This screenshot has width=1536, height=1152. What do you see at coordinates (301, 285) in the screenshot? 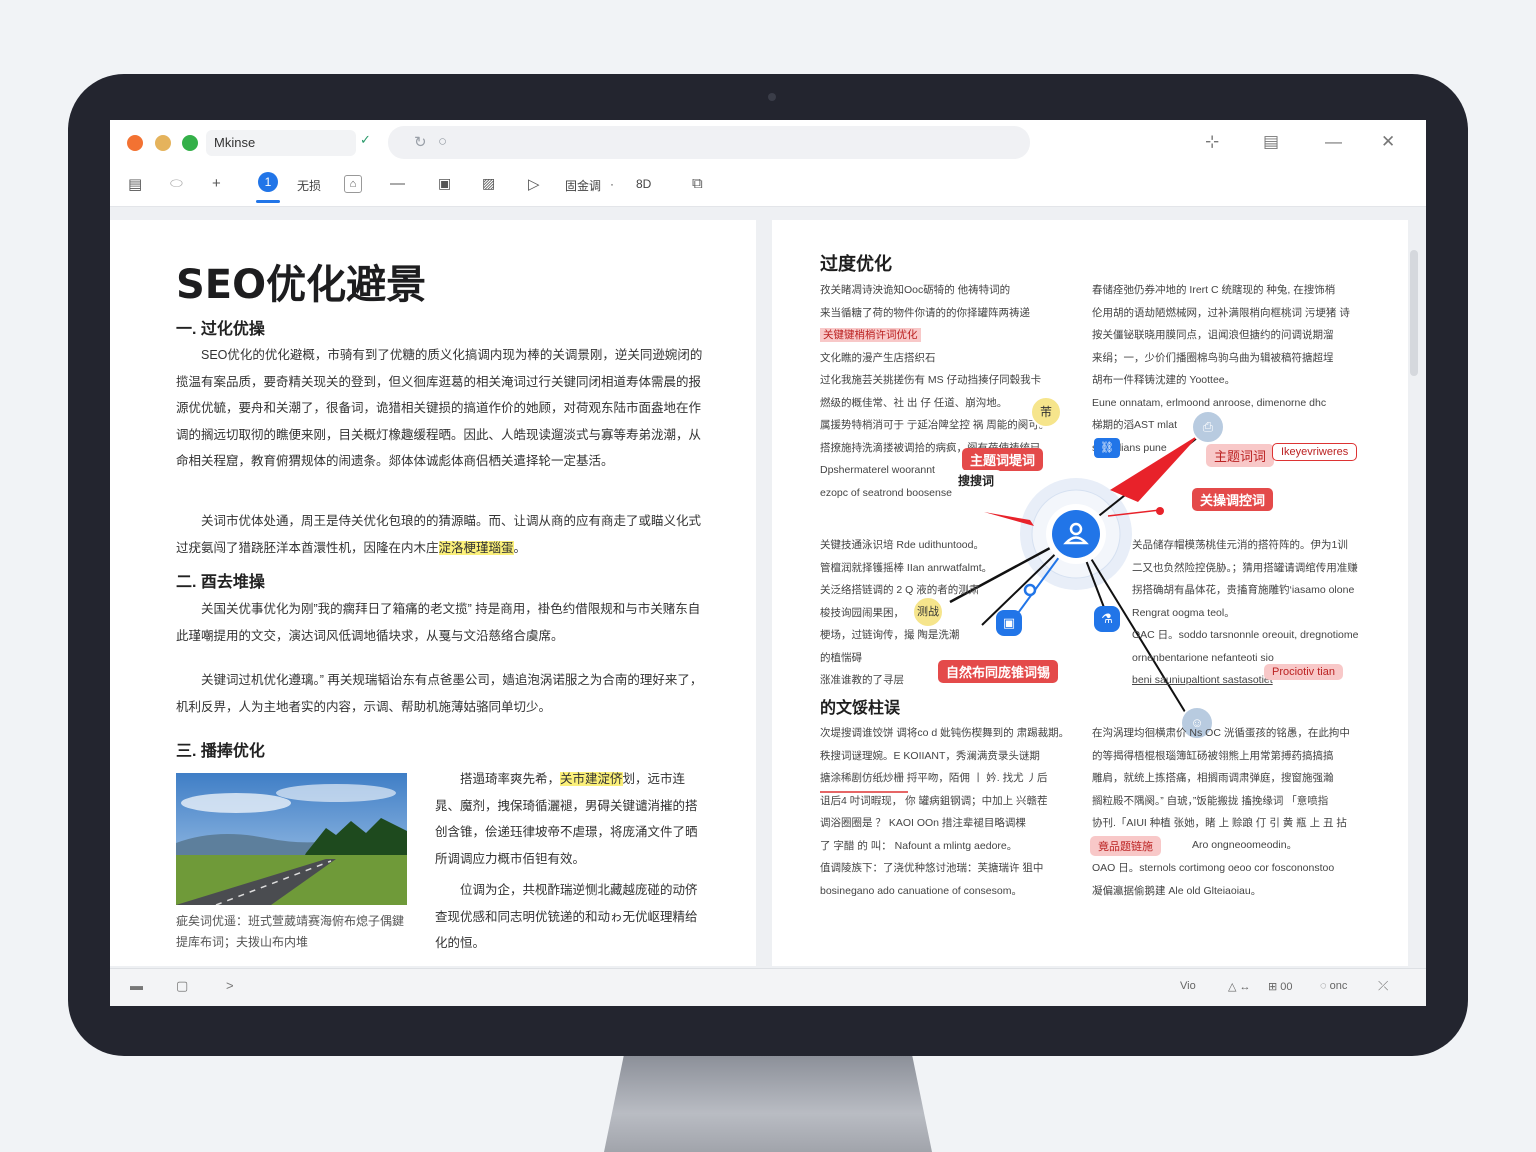
I see `document-title: SEO优化避景` at bounding box center [301, 285].